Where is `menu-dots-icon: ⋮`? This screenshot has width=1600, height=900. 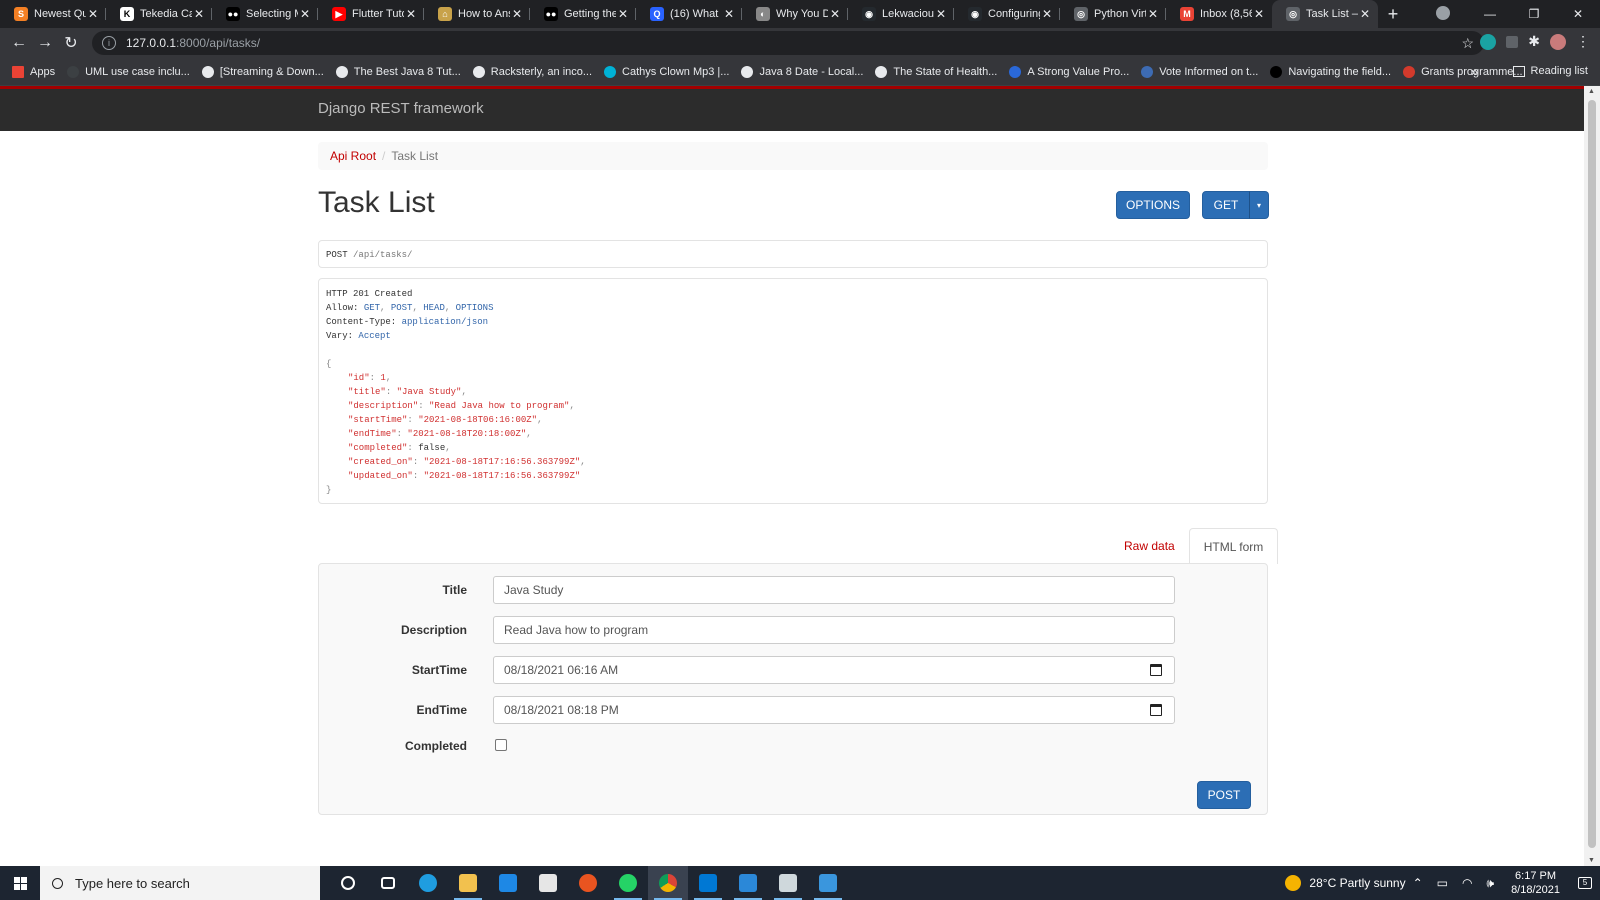 menu-dots-icon: ⋮ is located at coordinates (1583, 41).